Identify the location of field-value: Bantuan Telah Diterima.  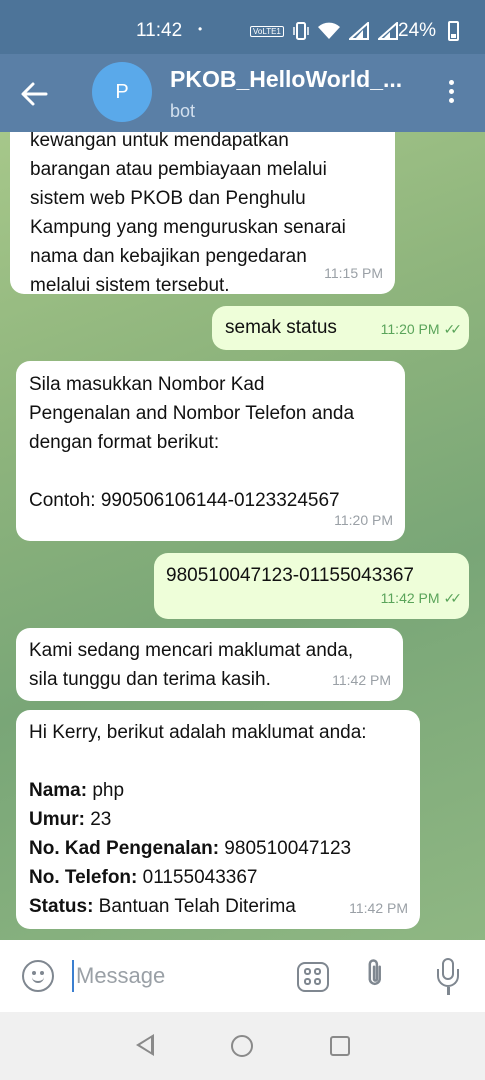
(194, 906).